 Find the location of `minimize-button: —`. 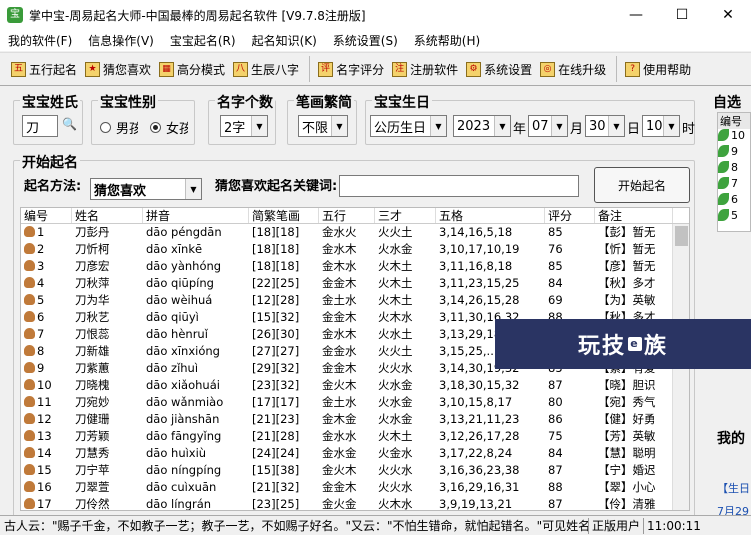

minimize-button: — is located at coordinates (636, 15).